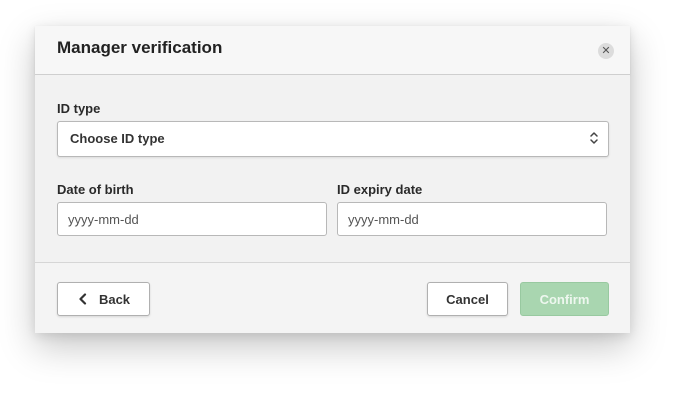 This screenshot has width=695, height=408. Describe the element at coordinates (472, 219) in the screenshot. I see `id-expiry-date-input` at that location.